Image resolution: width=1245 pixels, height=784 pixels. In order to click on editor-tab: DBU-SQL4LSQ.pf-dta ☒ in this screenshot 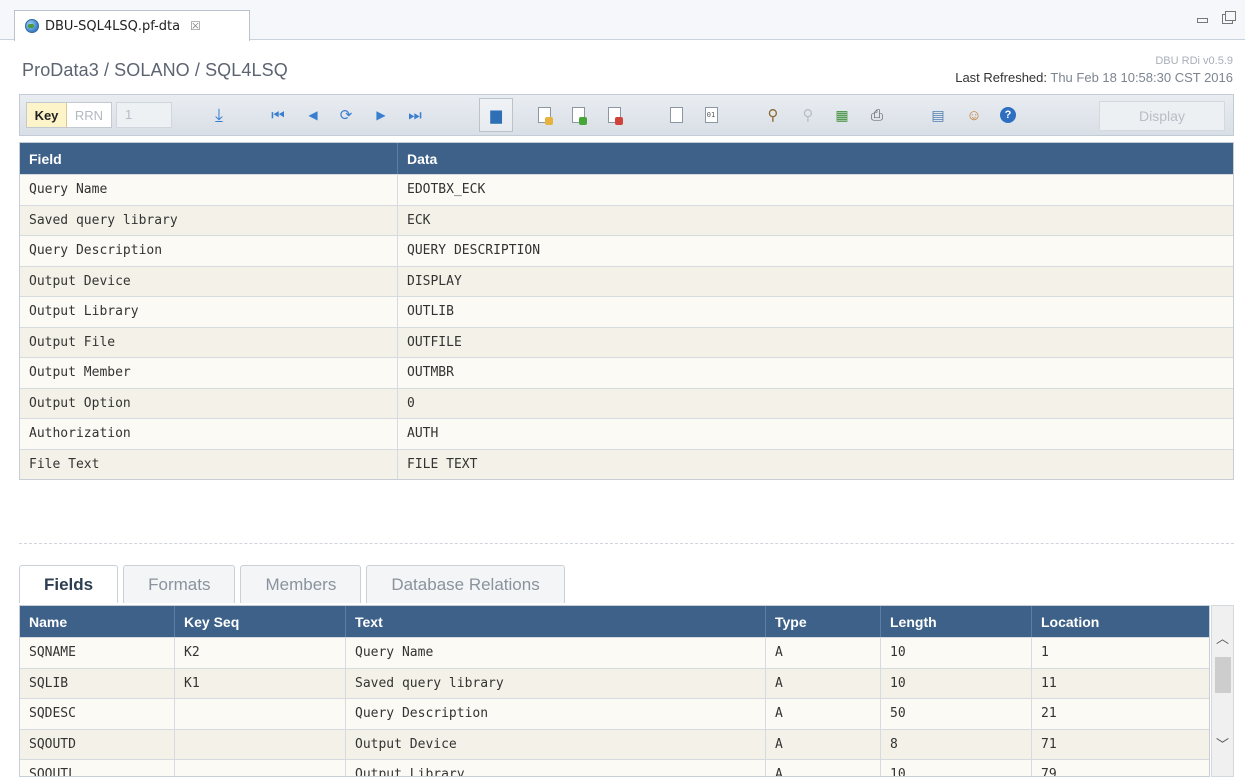, I will do `click(132, 25)`.